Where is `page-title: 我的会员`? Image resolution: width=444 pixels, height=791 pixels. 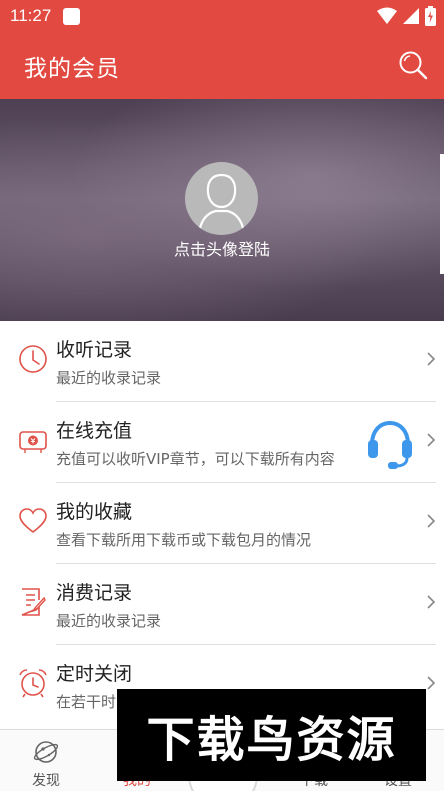 page-title: 我的会员 is located at coordinates (72, 68).